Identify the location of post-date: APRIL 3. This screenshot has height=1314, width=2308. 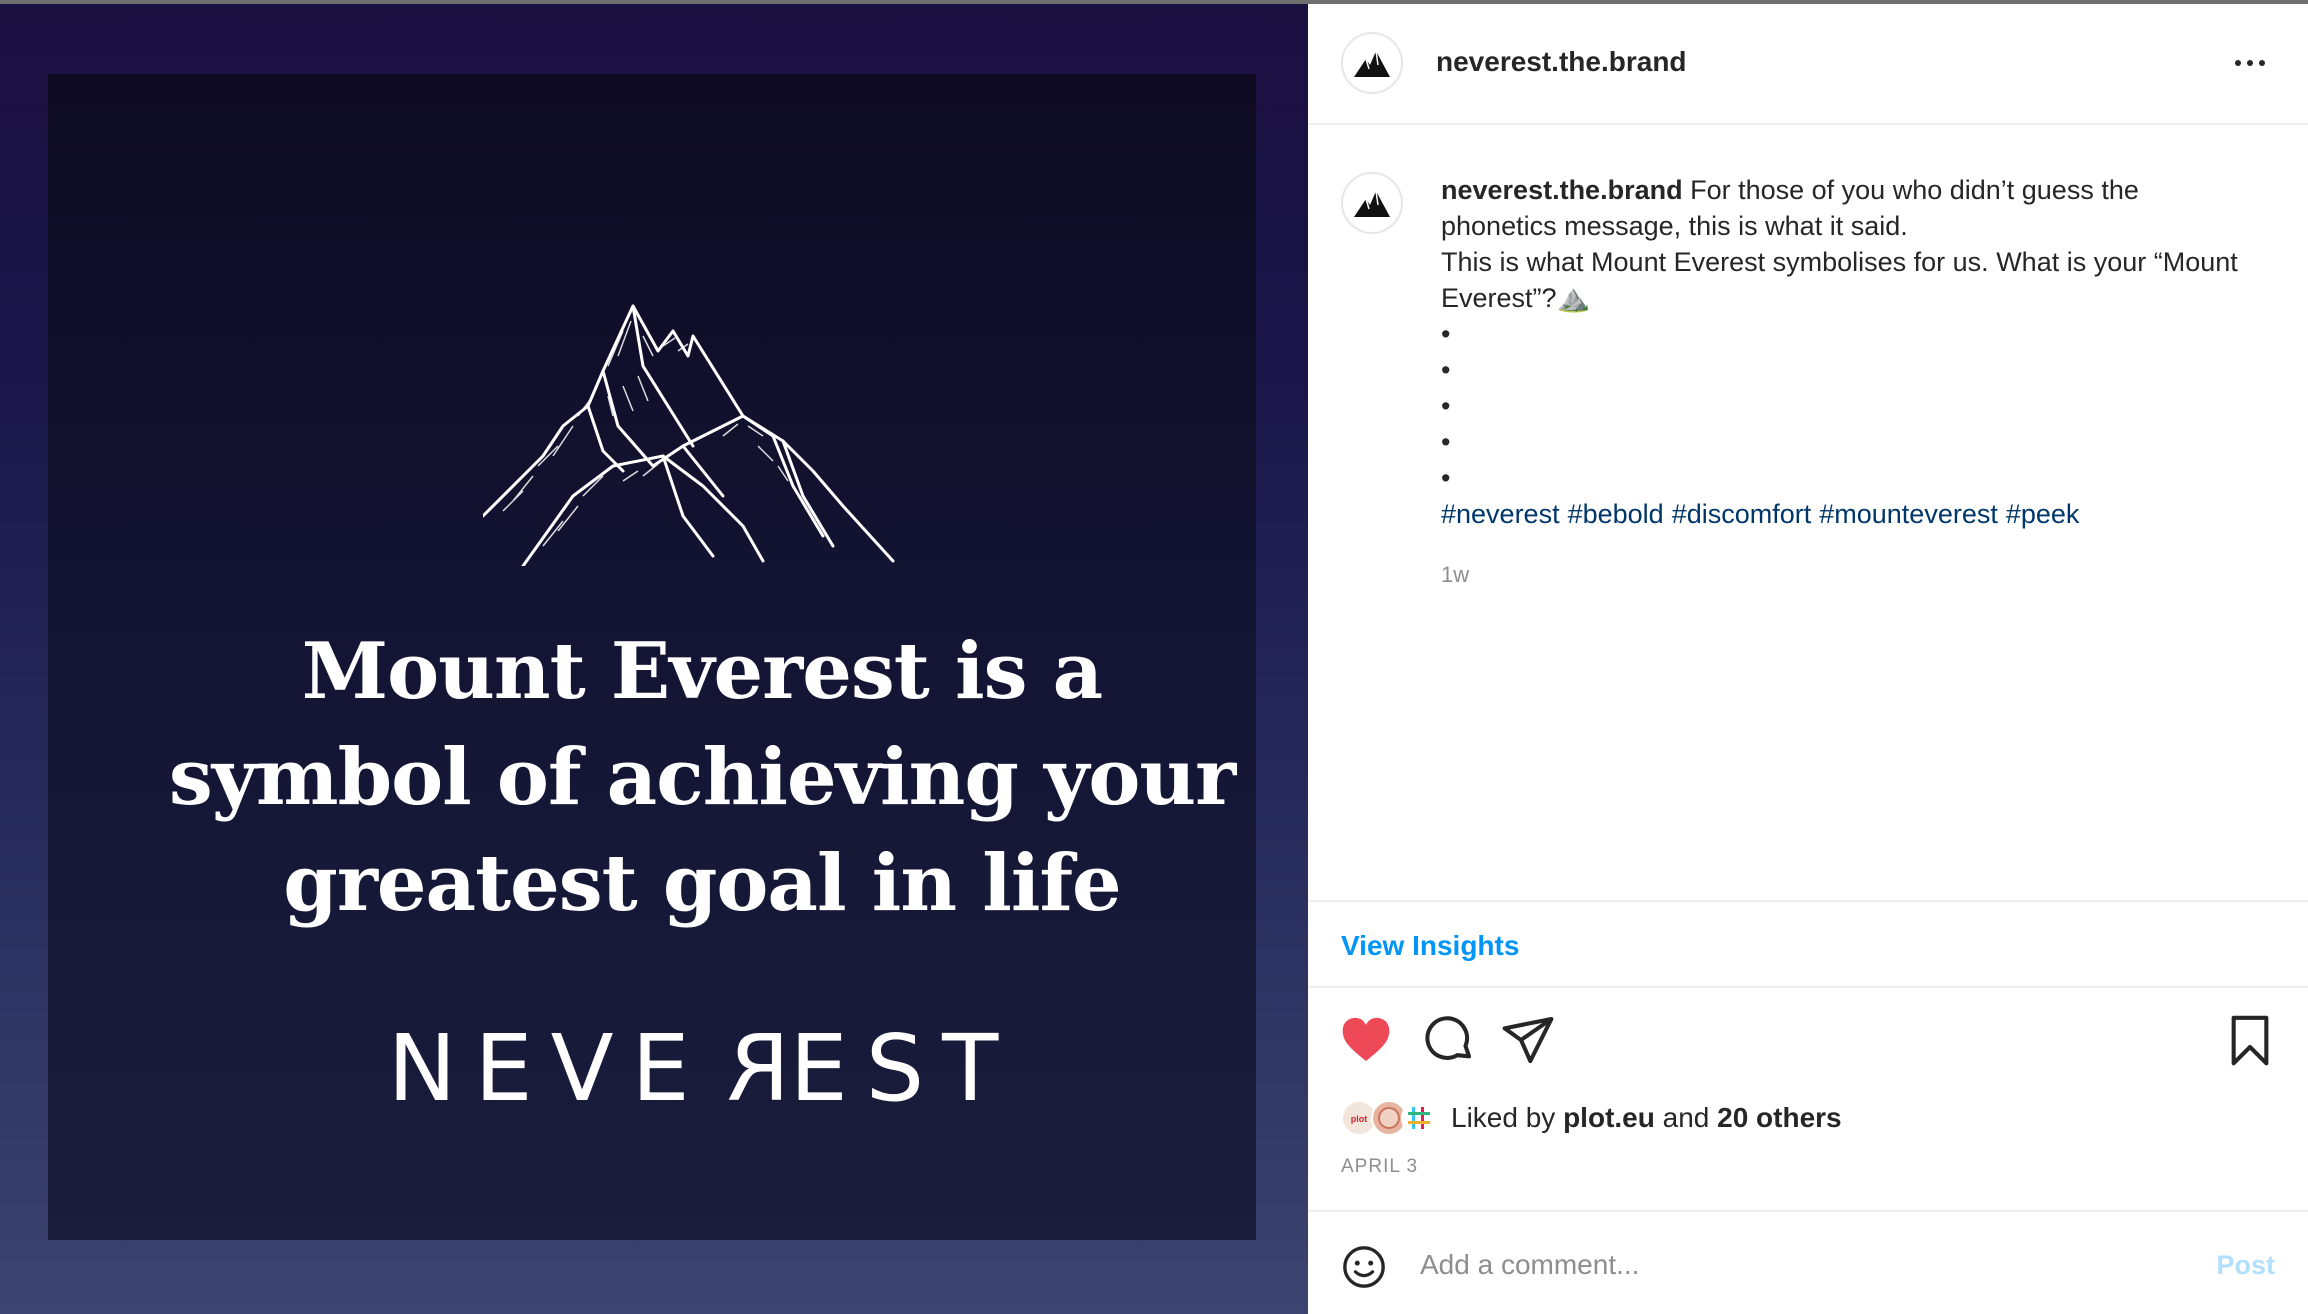
(1379, 1167).